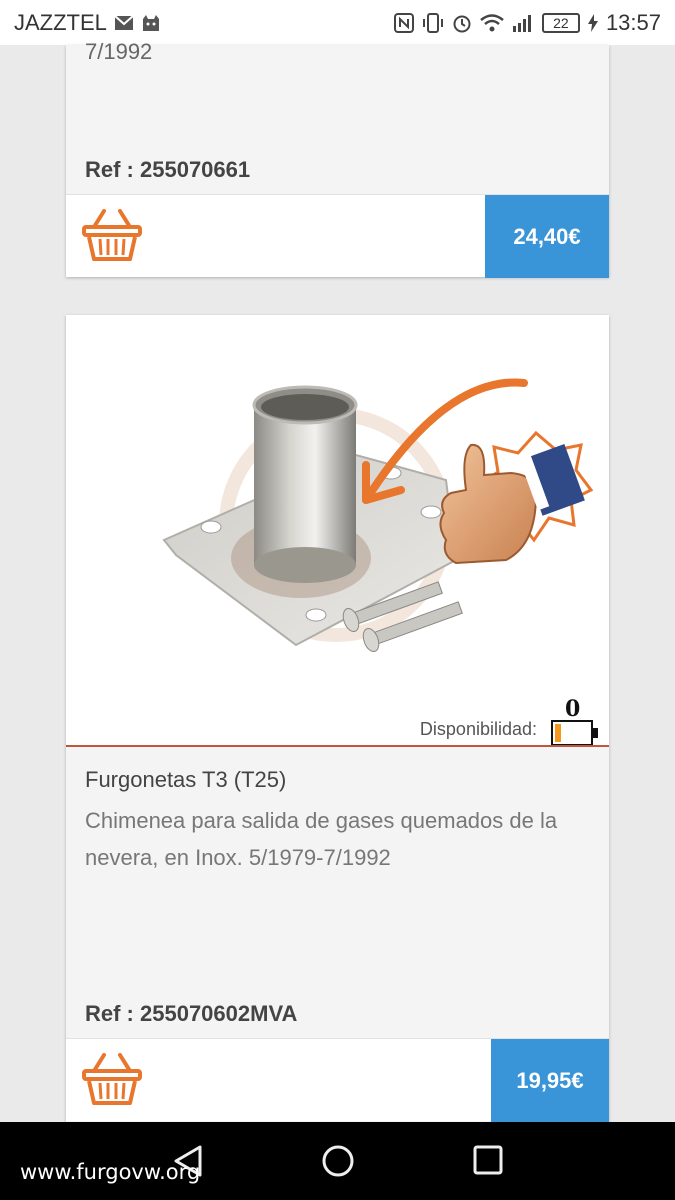  Describe the element at coordinates (433, 22) in the screenshot. I see `vibrate-icon` at that location.